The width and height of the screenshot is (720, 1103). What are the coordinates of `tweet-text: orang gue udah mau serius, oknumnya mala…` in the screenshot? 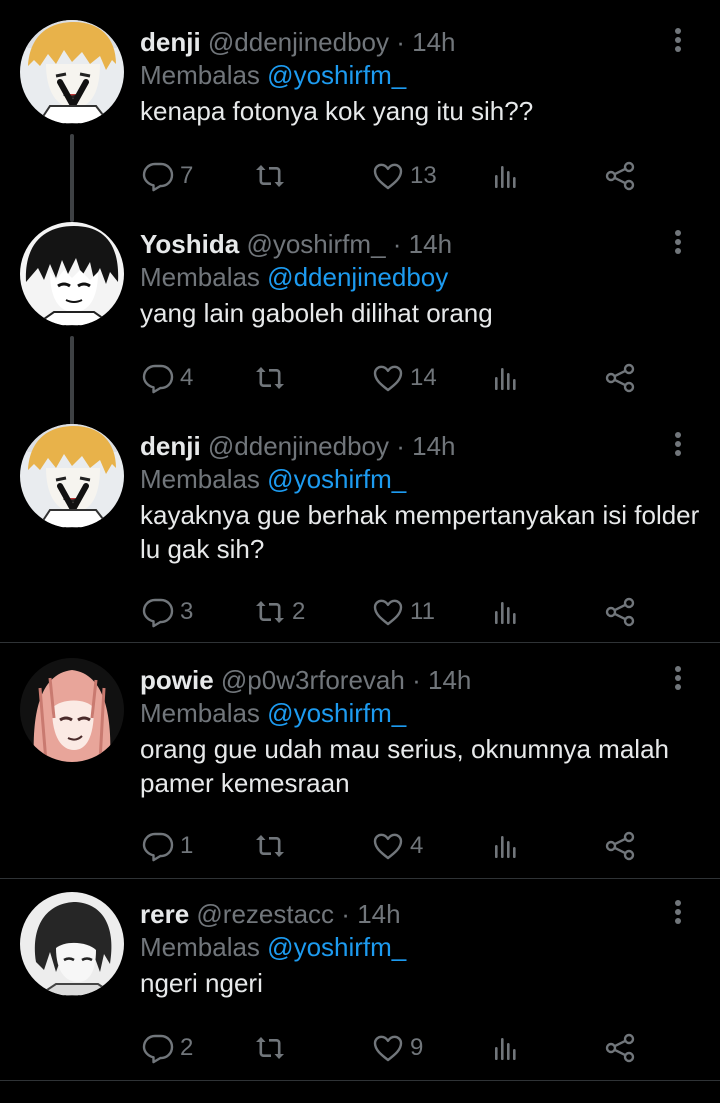 It's located at (404, 766).